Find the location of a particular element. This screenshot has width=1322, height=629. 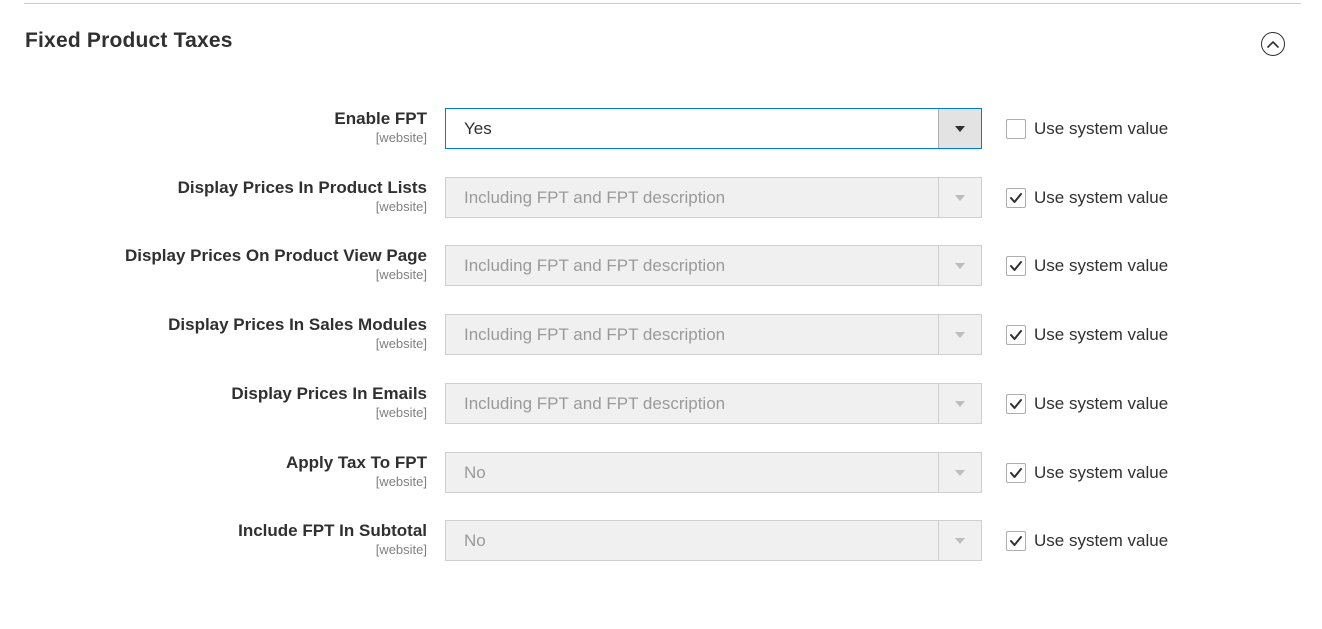

use-system-value-display-prices-product-view: Use system value is located at coordinates (1087, 266).